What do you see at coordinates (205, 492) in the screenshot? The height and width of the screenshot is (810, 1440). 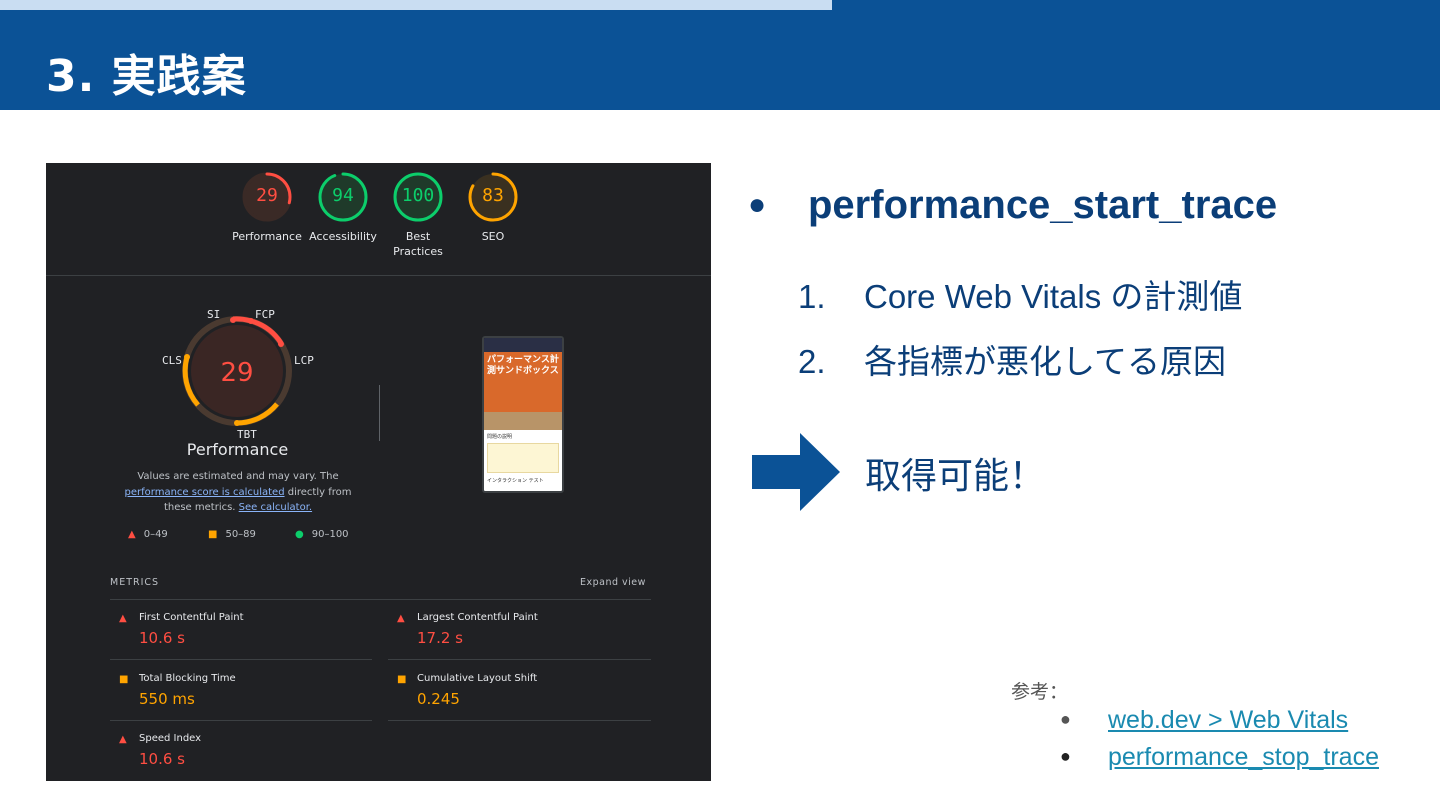 I see `score-calculated-link: performance score is calculated` at bounding box center [205, 492].